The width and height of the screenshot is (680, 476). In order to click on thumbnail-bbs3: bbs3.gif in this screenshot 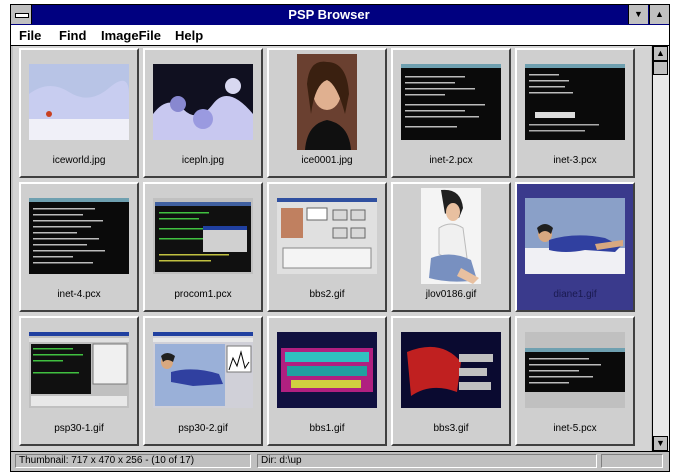, I will do `click(451, 381)`.